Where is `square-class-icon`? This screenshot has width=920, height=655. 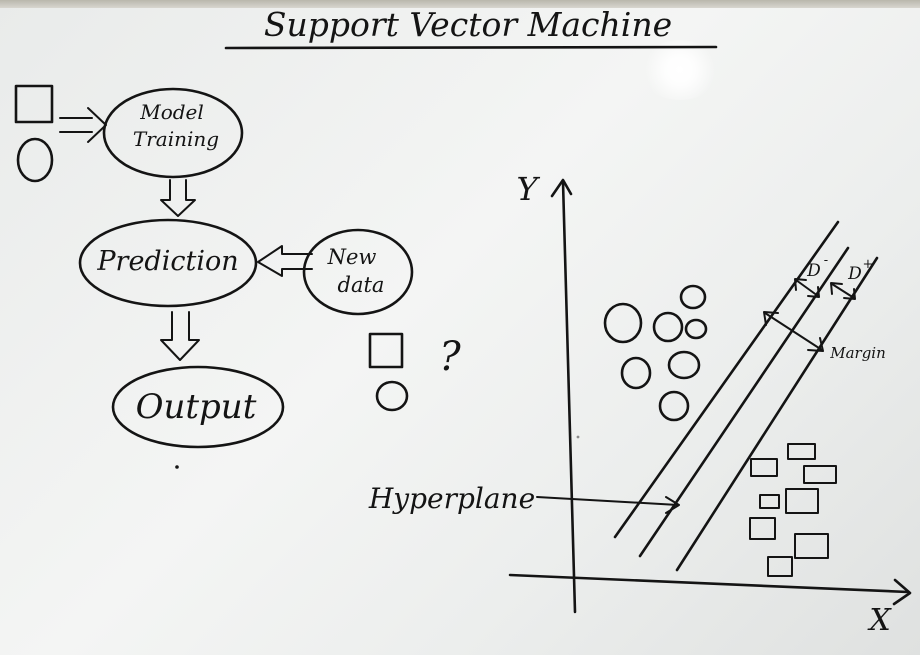 square-class-icon is located at coordinates (34, 104).